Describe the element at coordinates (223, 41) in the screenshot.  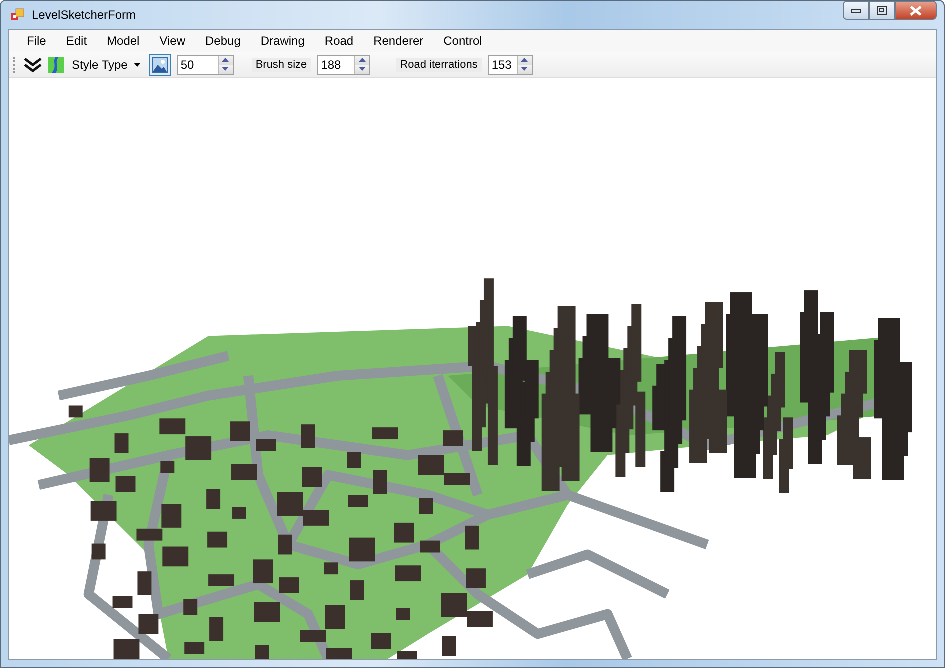
I see `menu-item: Debug` at that location.